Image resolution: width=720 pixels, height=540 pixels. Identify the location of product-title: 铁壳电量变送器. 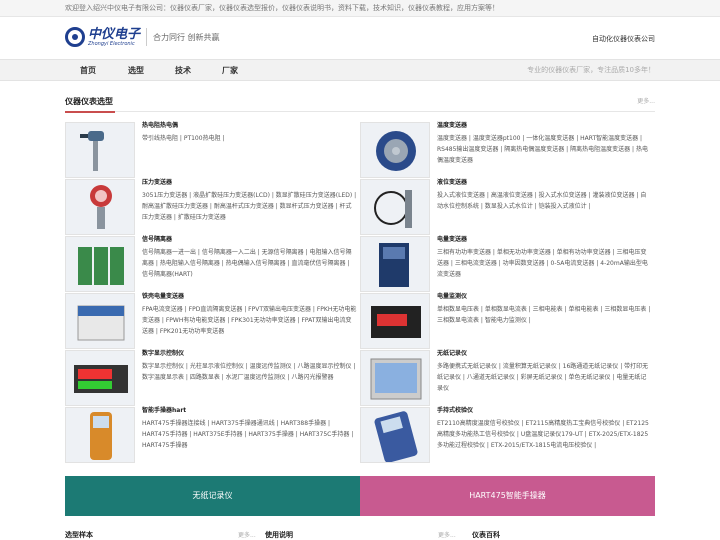
(163, 297).